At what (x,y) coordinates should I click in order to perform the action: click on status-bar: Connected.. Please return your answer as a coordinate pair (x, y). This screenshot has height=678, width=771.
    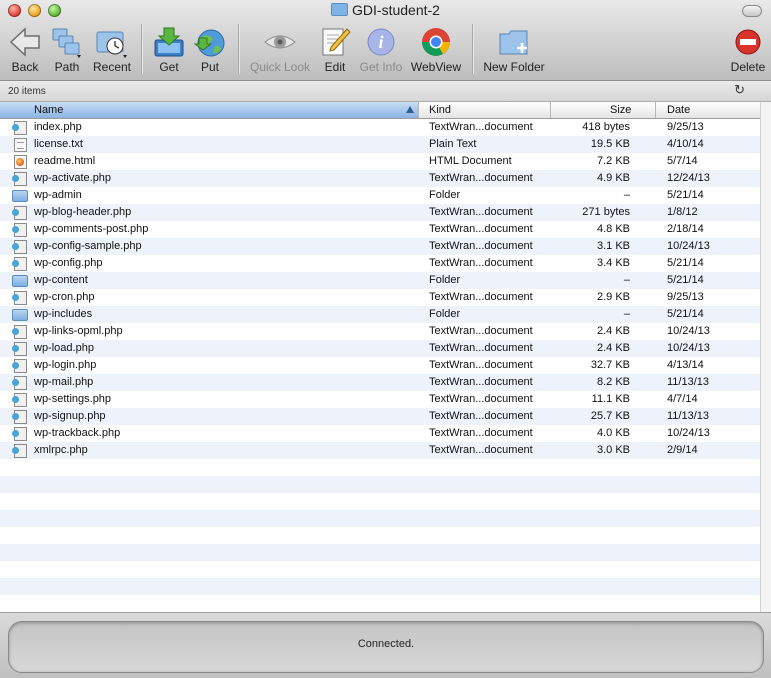
    Looking at the image, I should click on (385, 645).